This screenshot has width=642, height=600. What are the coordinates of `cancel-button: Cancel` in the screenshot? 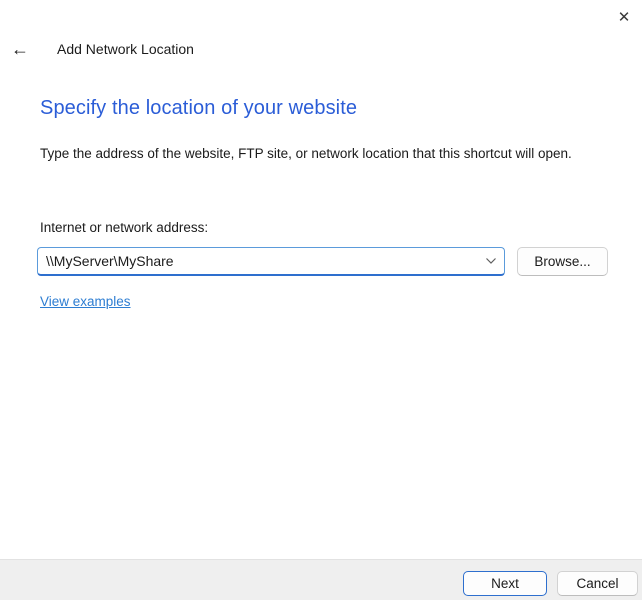 It's located at (597, 583).